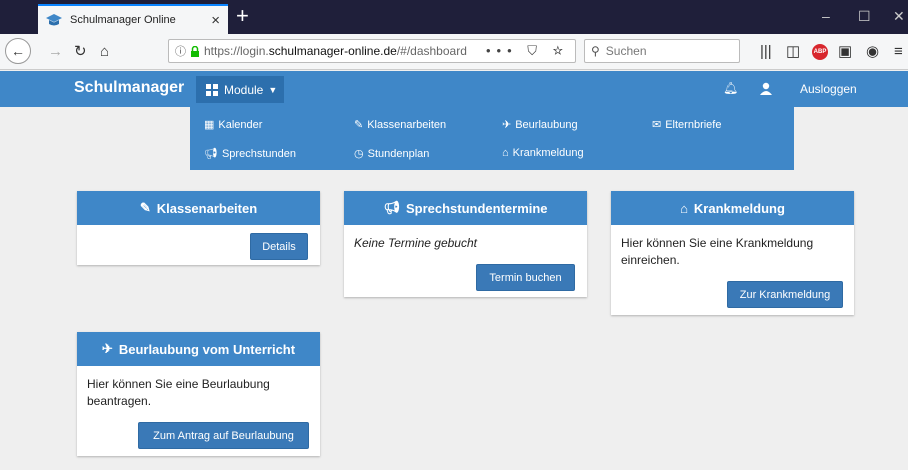 The width and height of the screenshot is (908, 470). I want to click on module-label: Module, so click(244, 89).